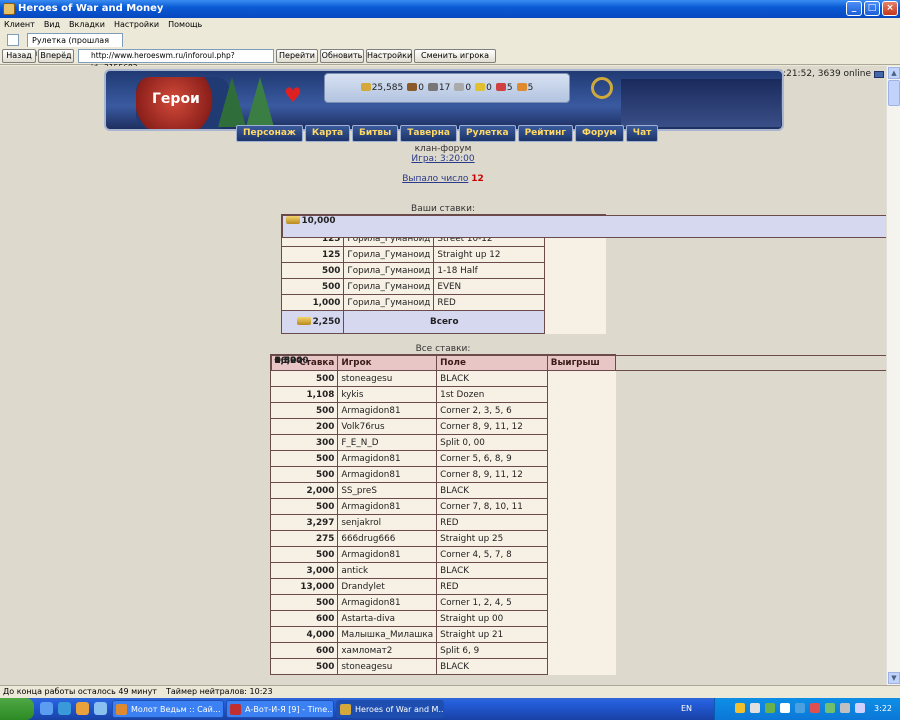  I want to click on go-button: Перейти, so click(297, 56).